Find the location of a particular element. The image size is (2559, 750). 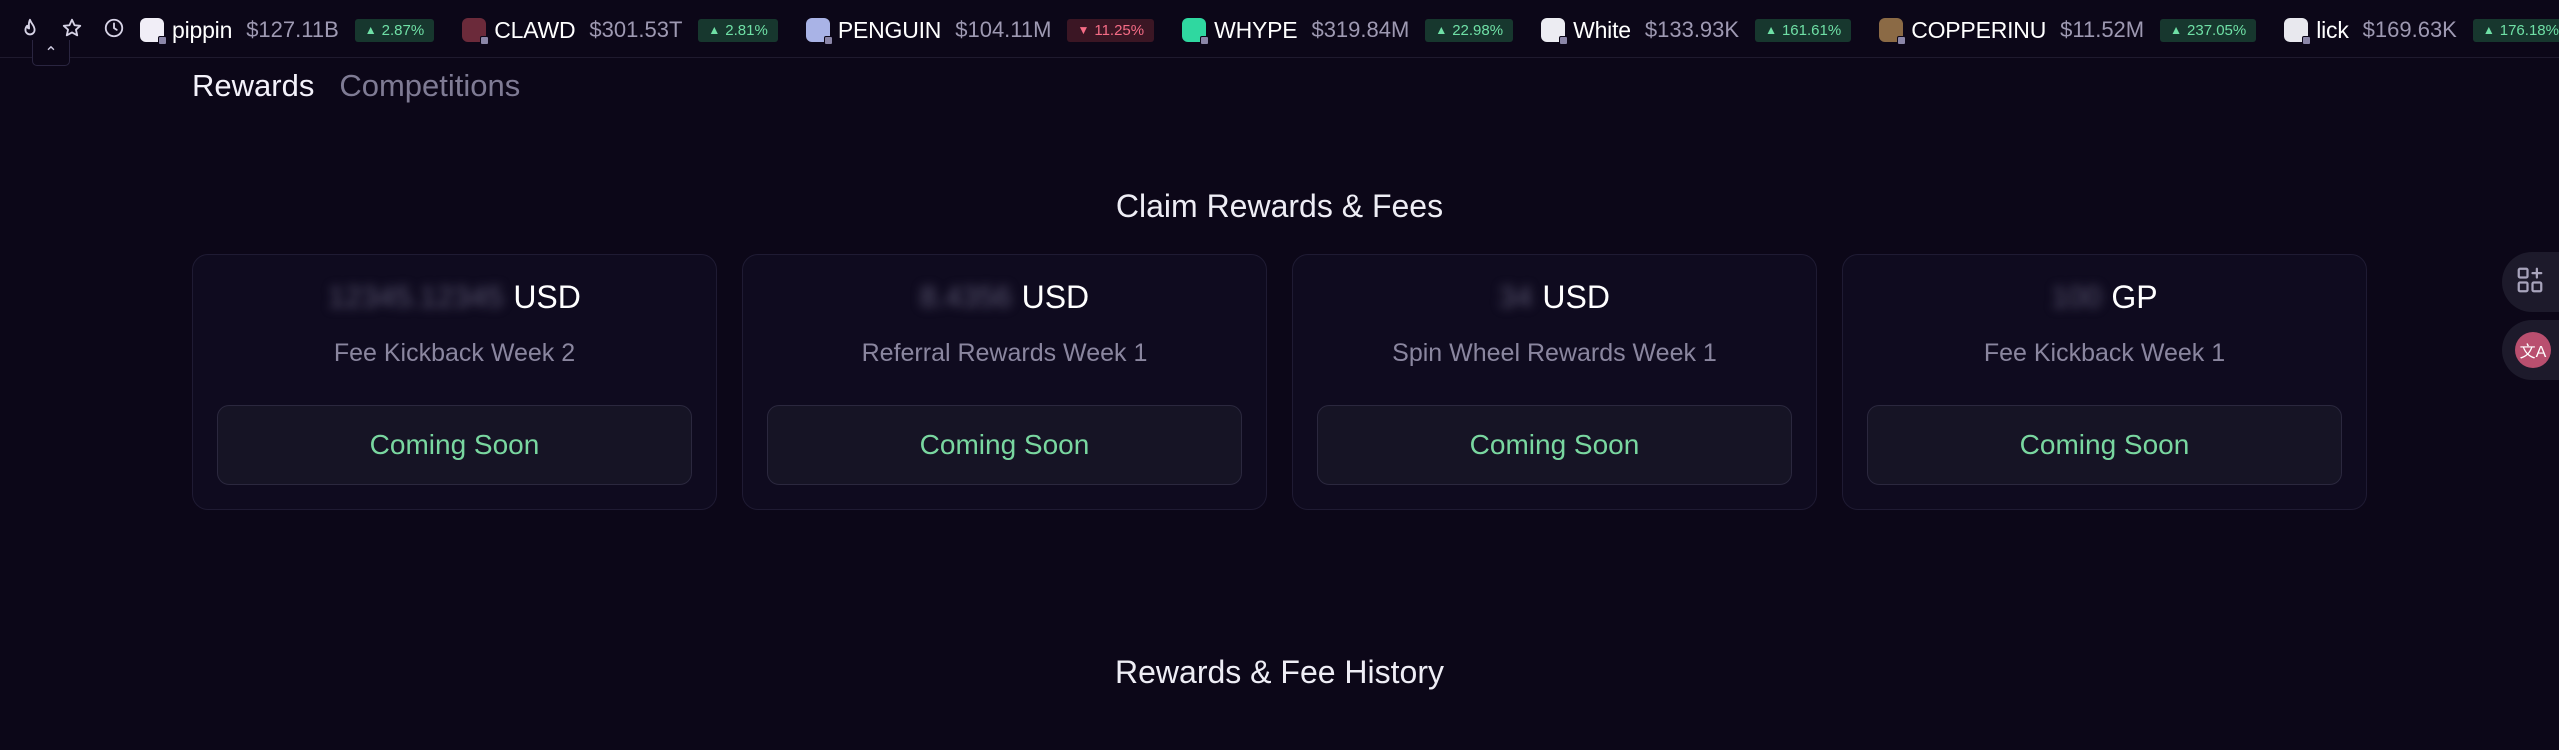

card-label: Spin Wheel Rewards Week 1 is located at coordinates (1554, 353).